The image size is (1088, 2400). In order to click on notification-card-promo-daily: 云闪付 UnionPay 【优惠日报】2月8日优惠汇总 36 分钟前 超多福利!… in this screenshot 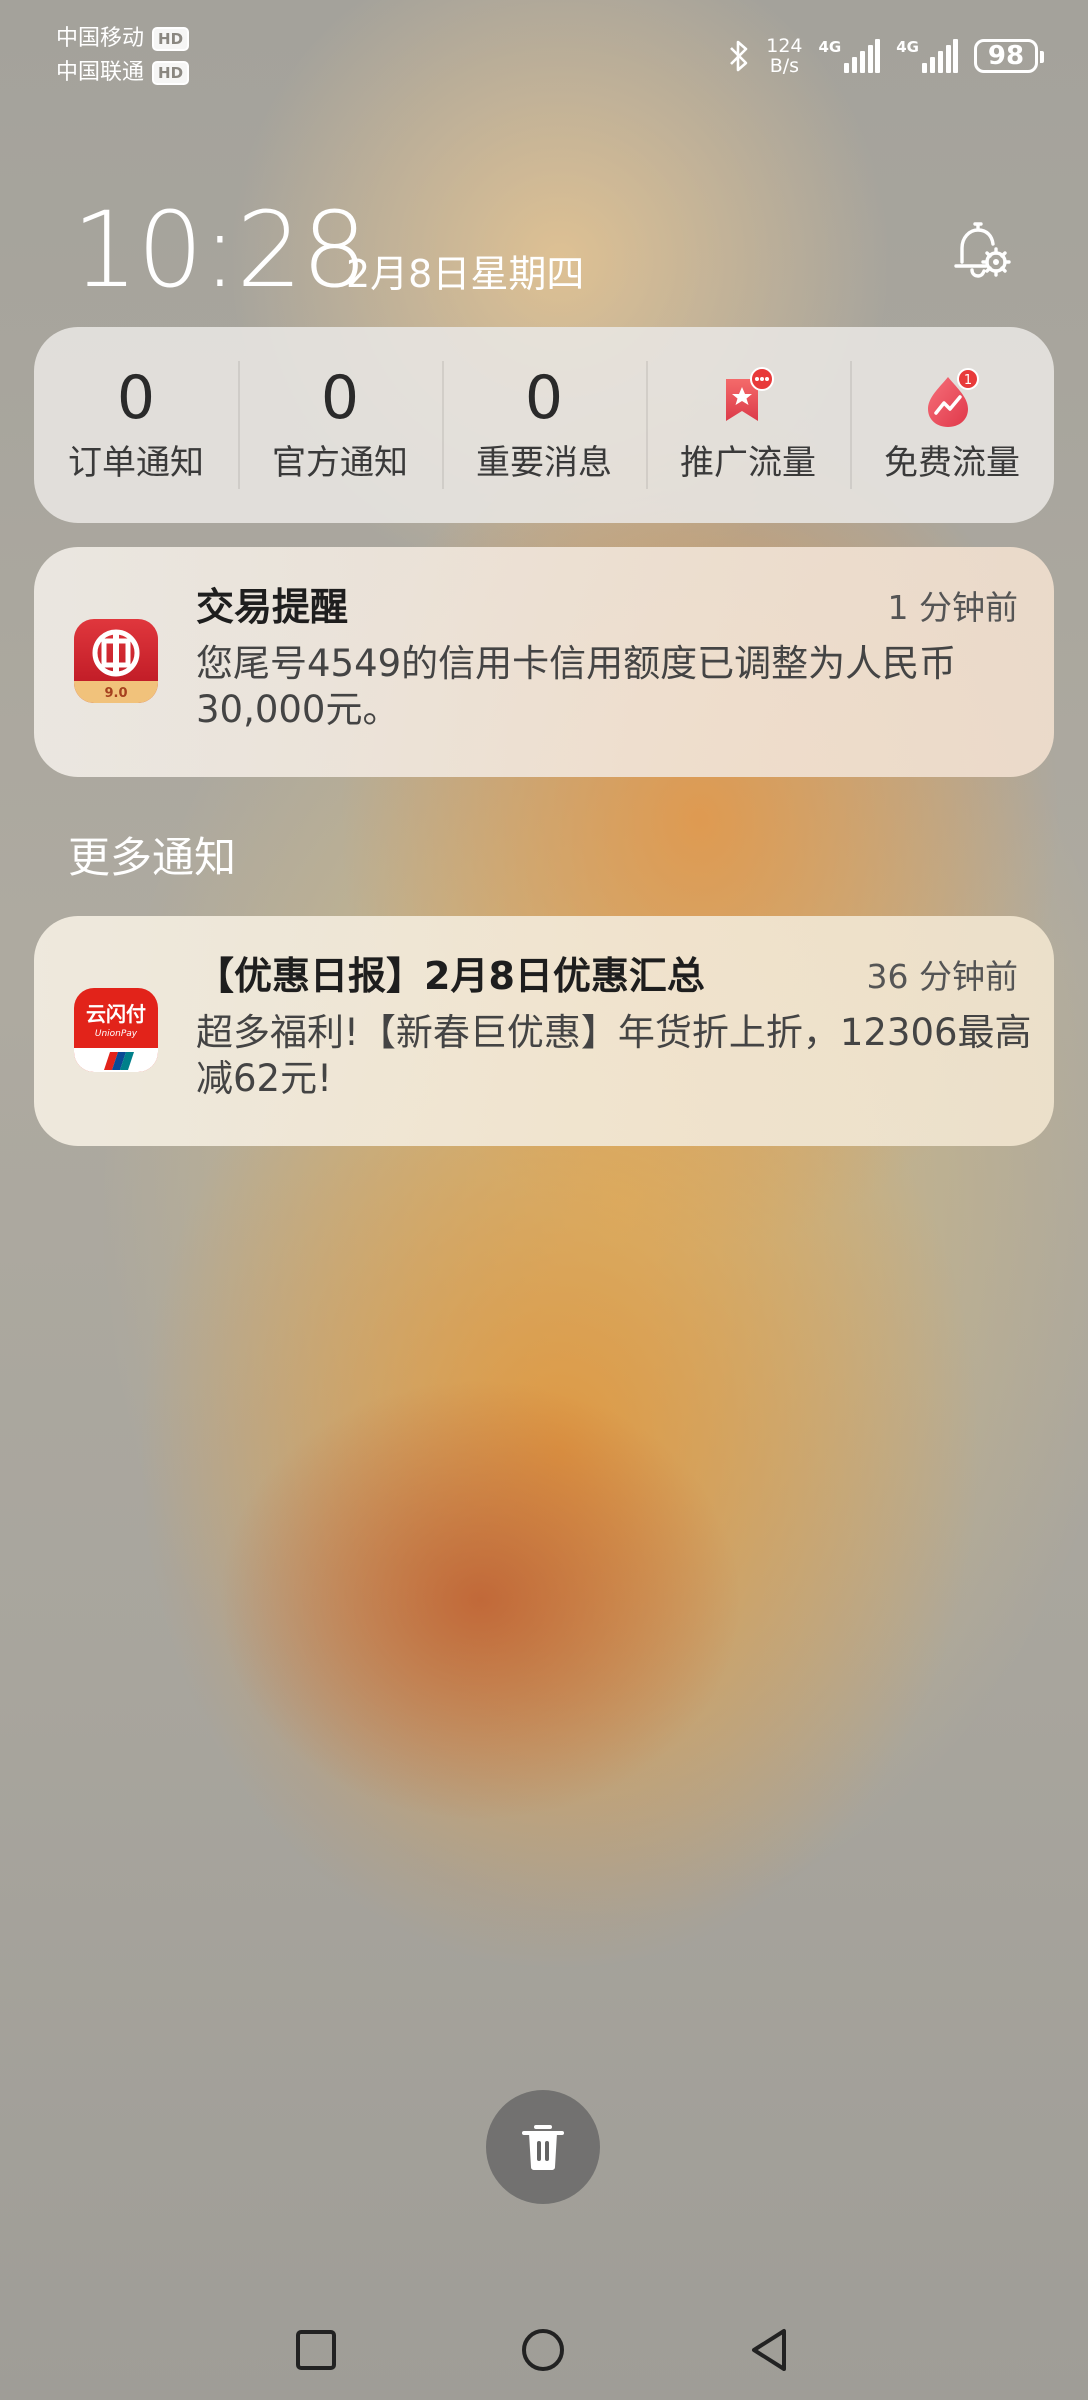, I will do `click(544, 1031)`.